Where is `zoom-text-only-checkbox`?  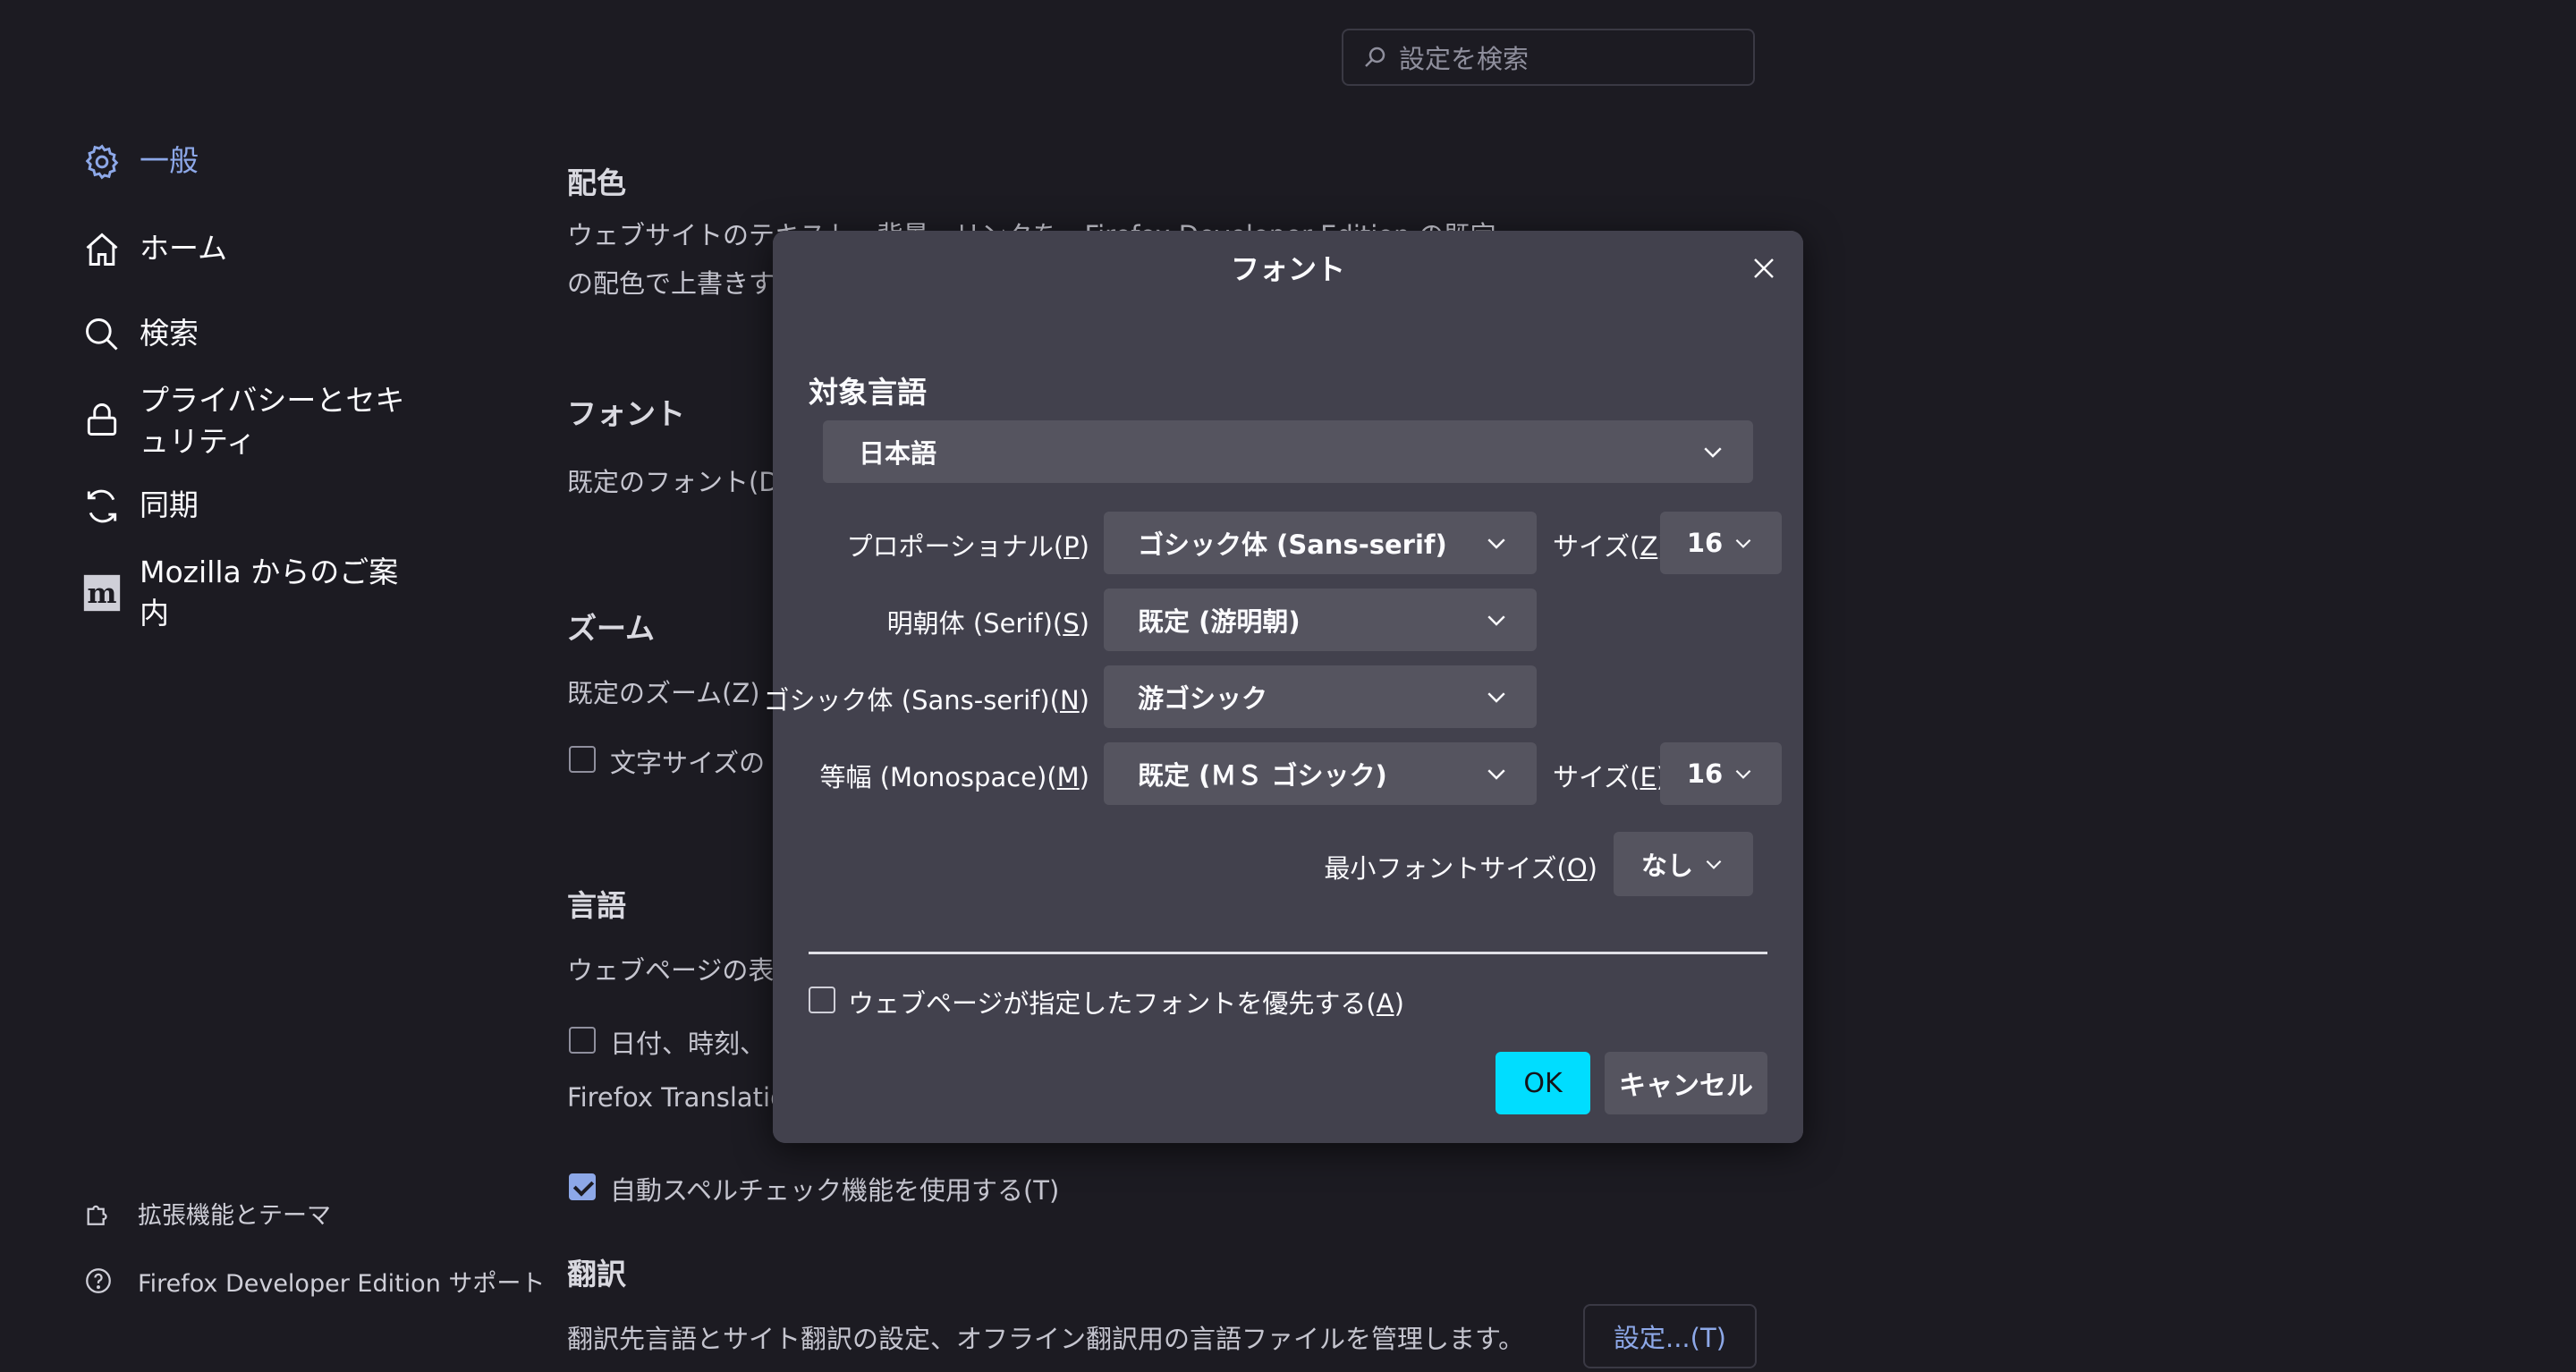
zoom-text-only-checkbox is located at coordinates (582, 759).